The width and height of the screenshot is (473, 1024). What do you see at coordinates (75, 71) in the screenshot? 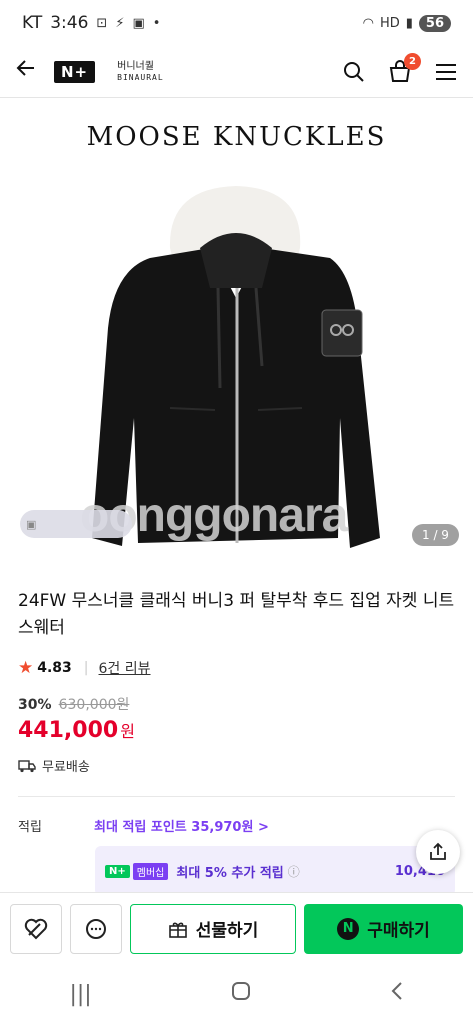
I see `nplus-logo: N+` at bounding box center [75, 71].